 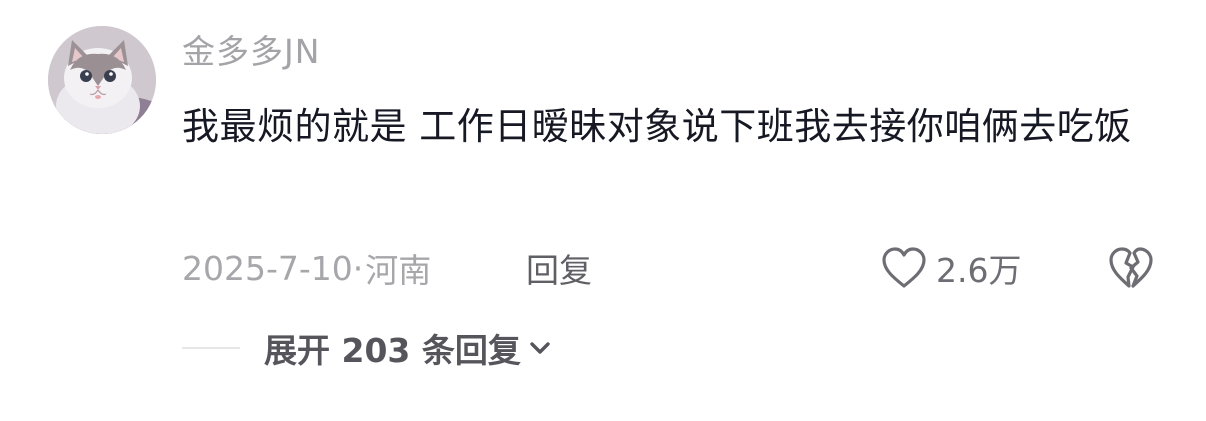 I want to click on expand-replies-row: 展开 203 条回复, so click(x=367, y=348).